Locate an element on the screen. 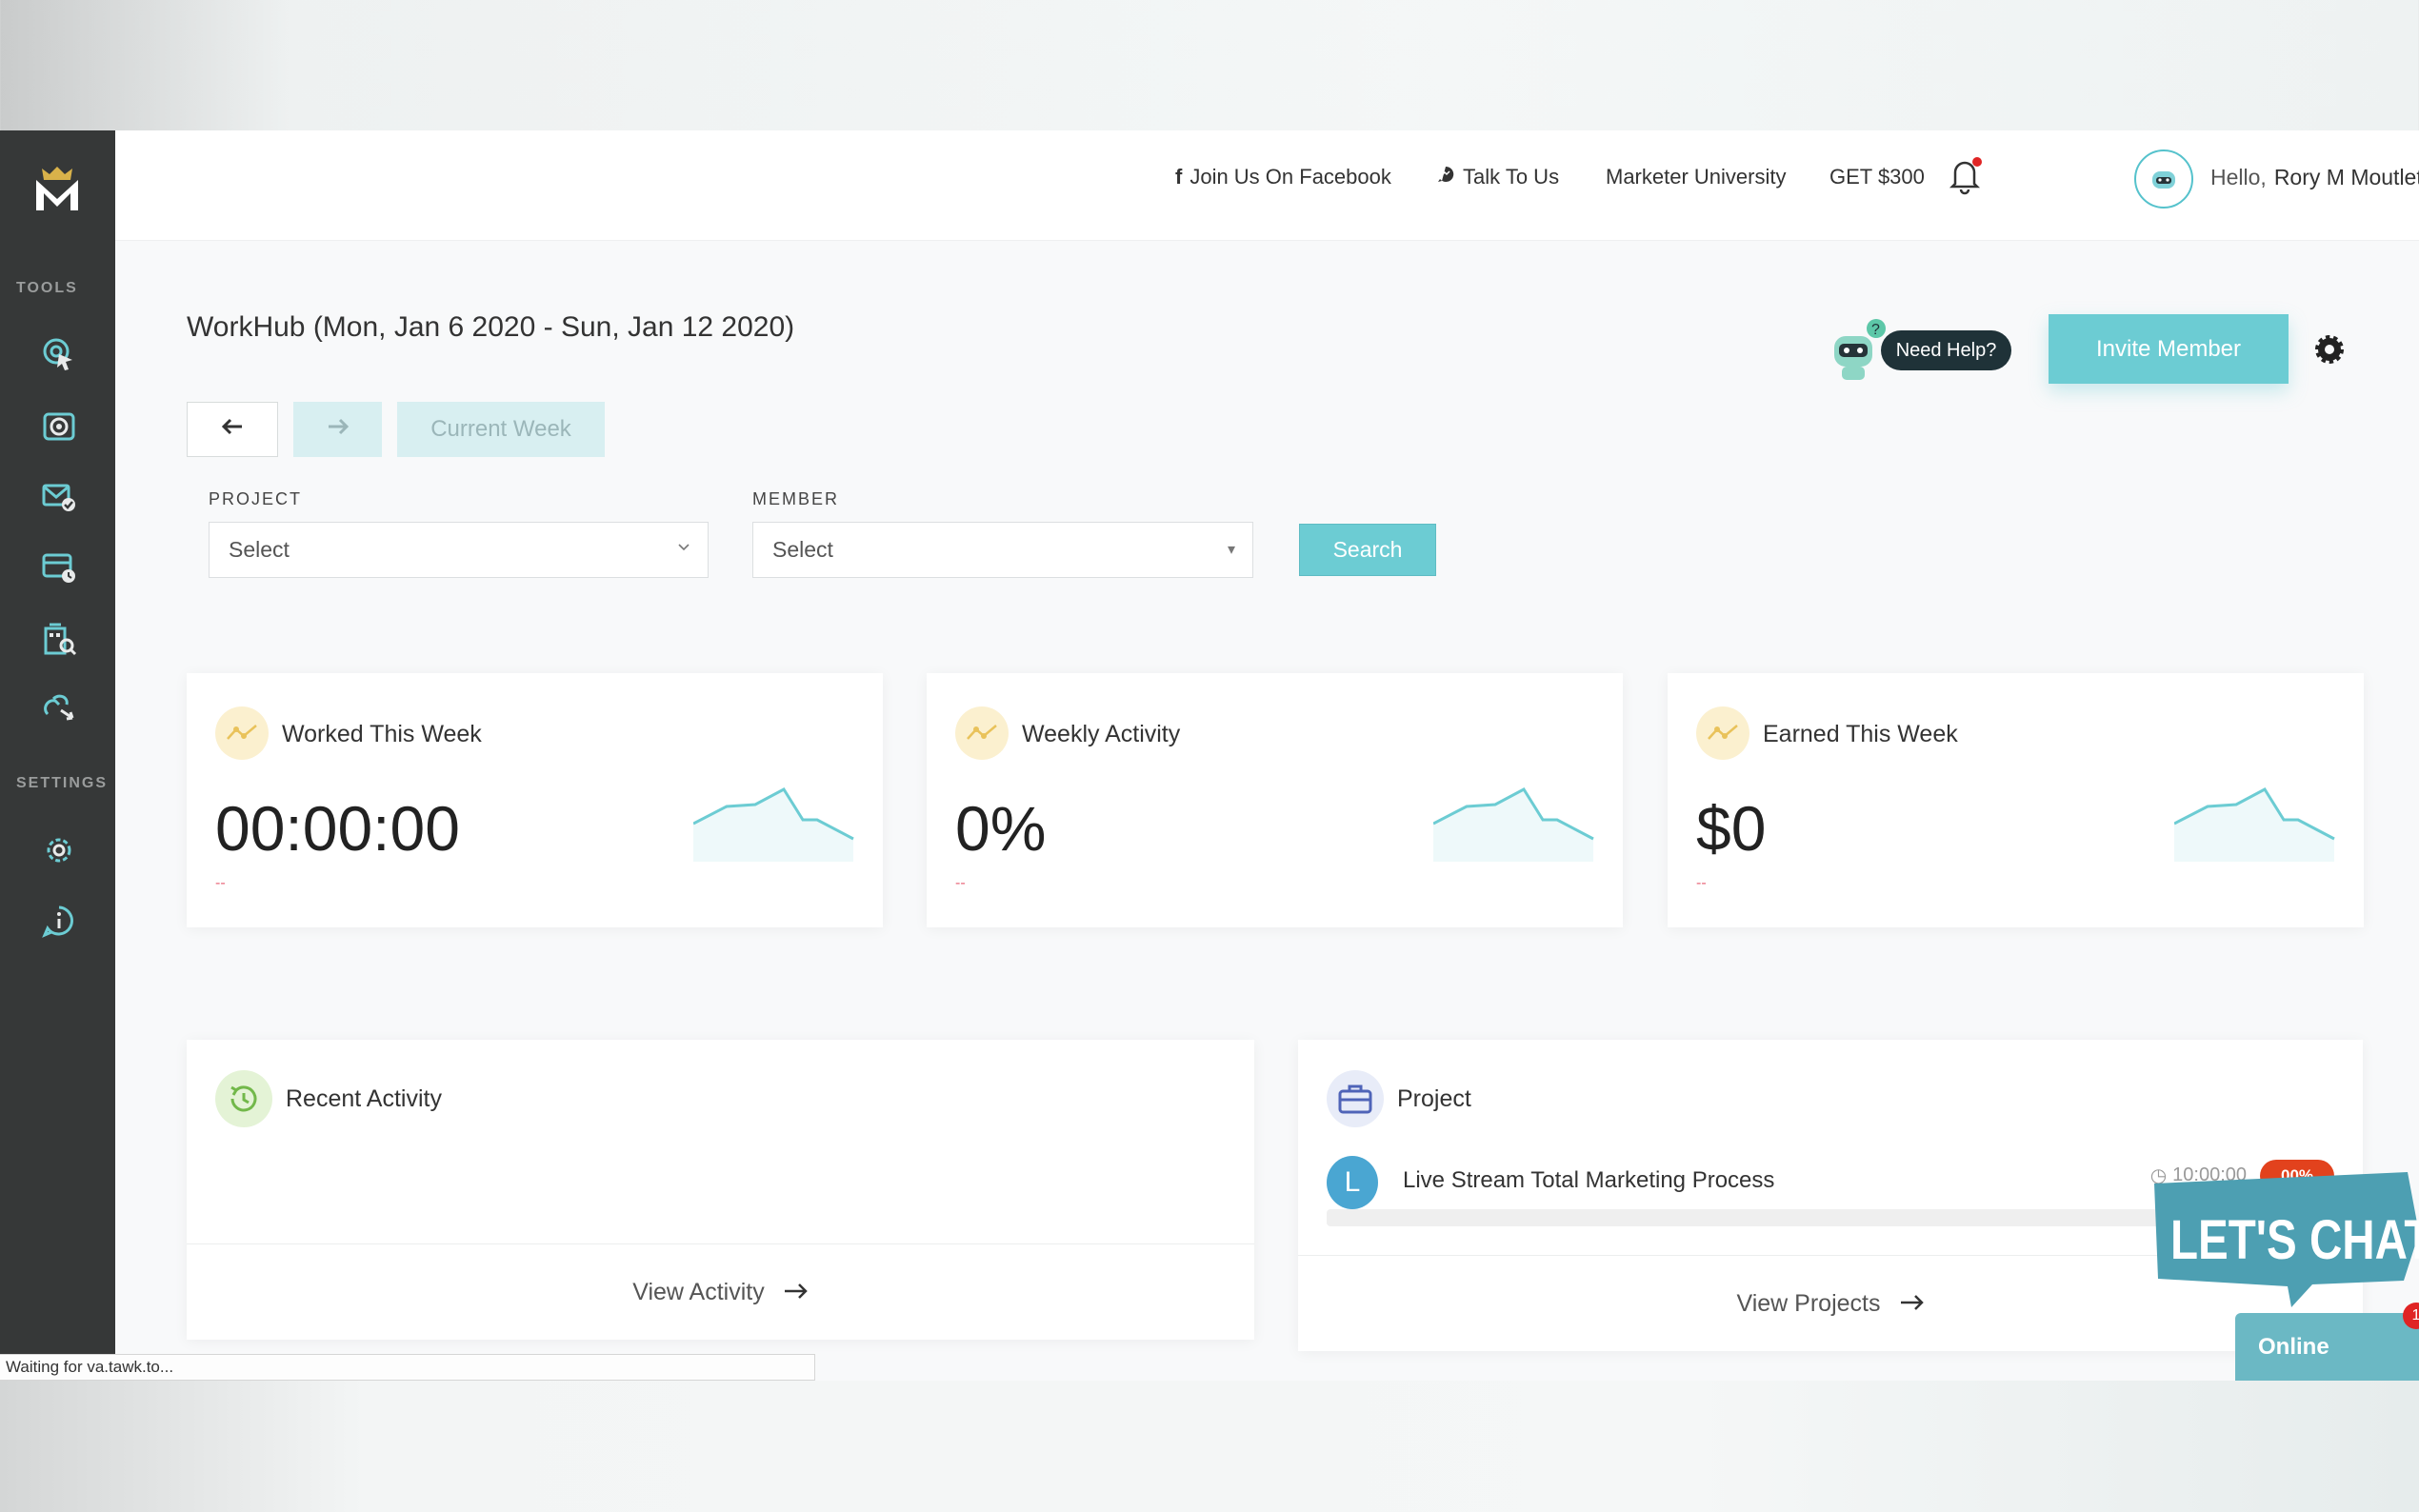  project-filter-label: PROJECT is located at coordinates (256, 498).